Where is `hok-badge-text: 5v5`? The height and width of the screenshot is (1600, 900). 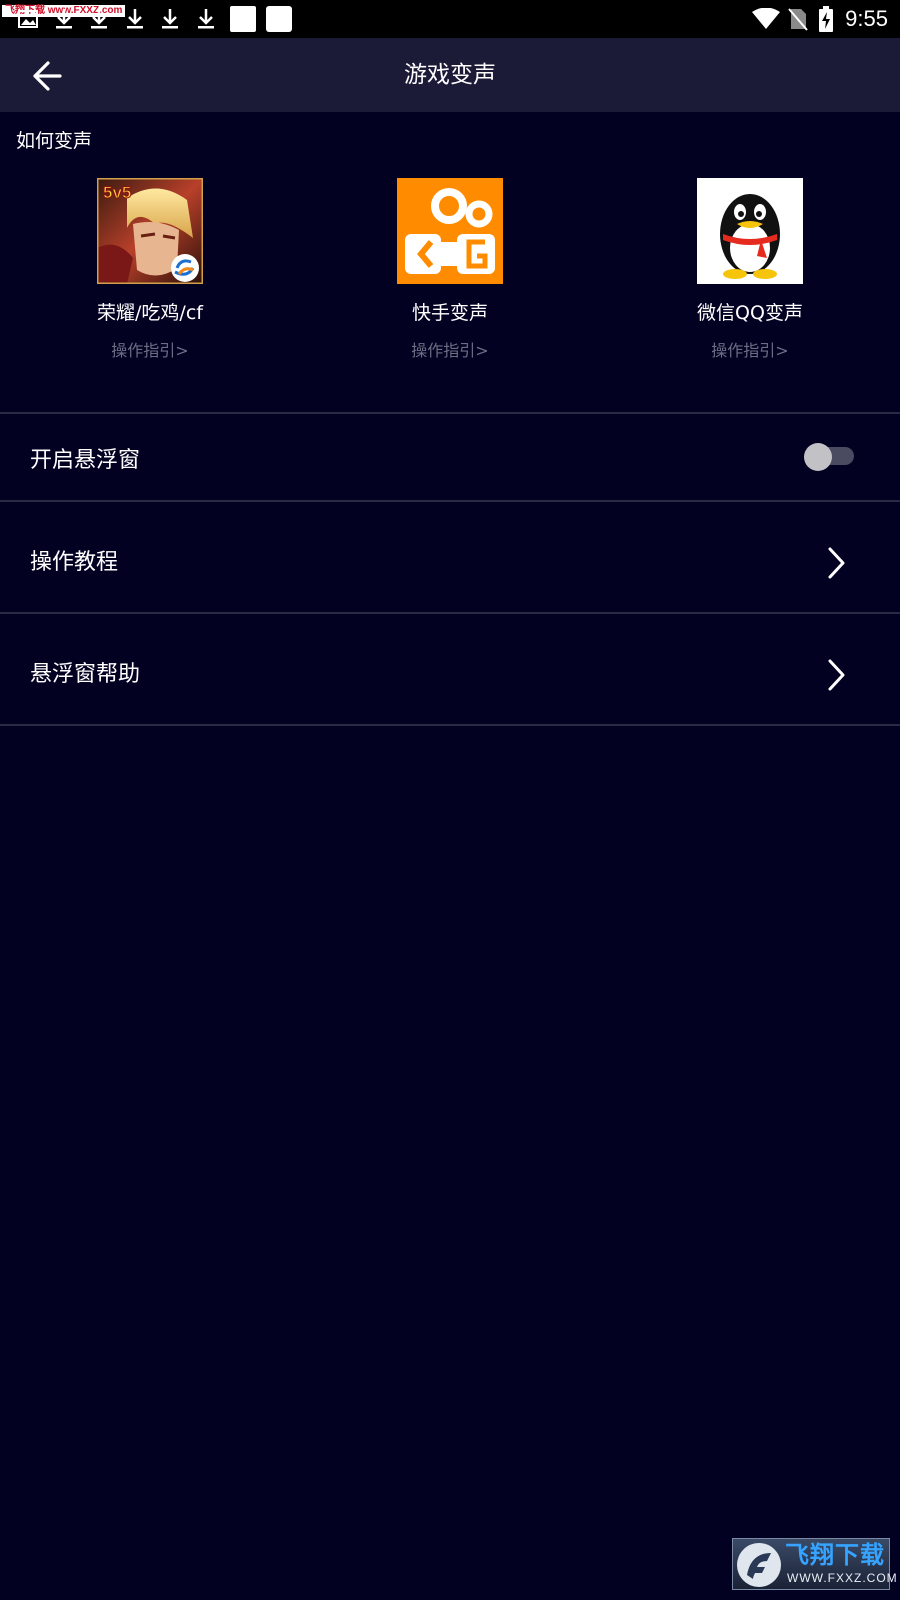 hok-badge-text: 5v5 is located at coordinates (117, 192).